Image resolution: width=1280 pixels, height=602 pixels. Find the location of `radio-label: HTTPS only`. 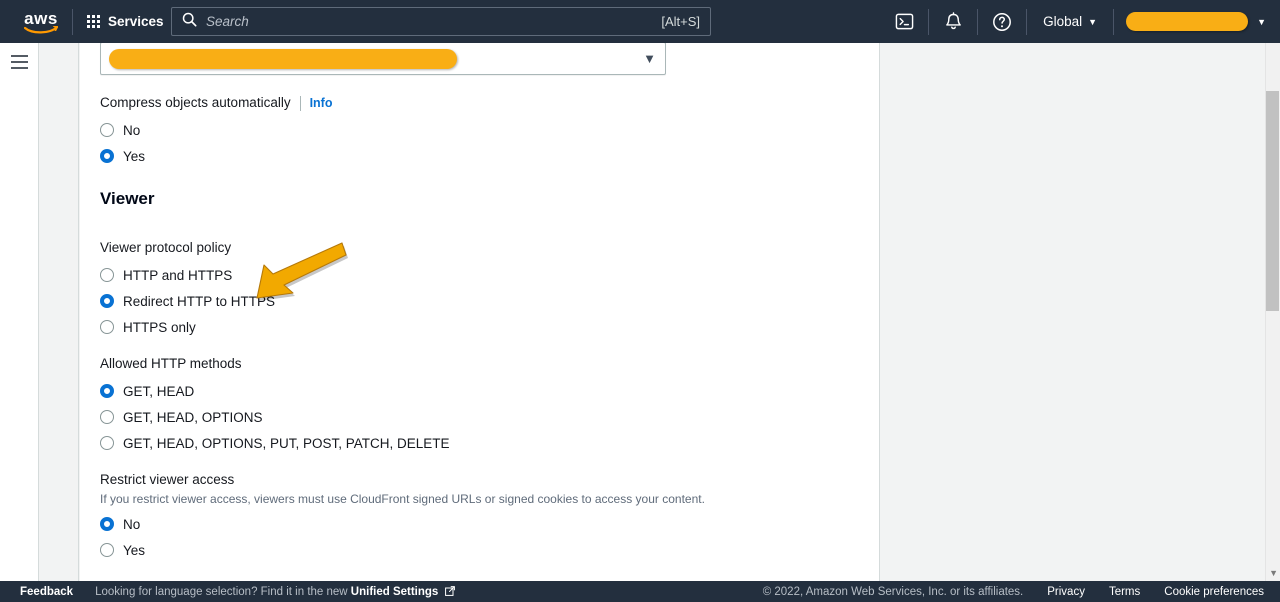

radio-label: HTTPS only is located at coordinates (159, 327).